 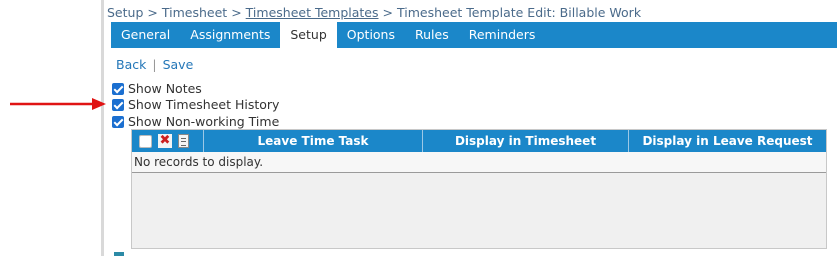 I want to click on breadcrumb-timesheet-templates: Timesheet Templates, so click(x=312, y=12).